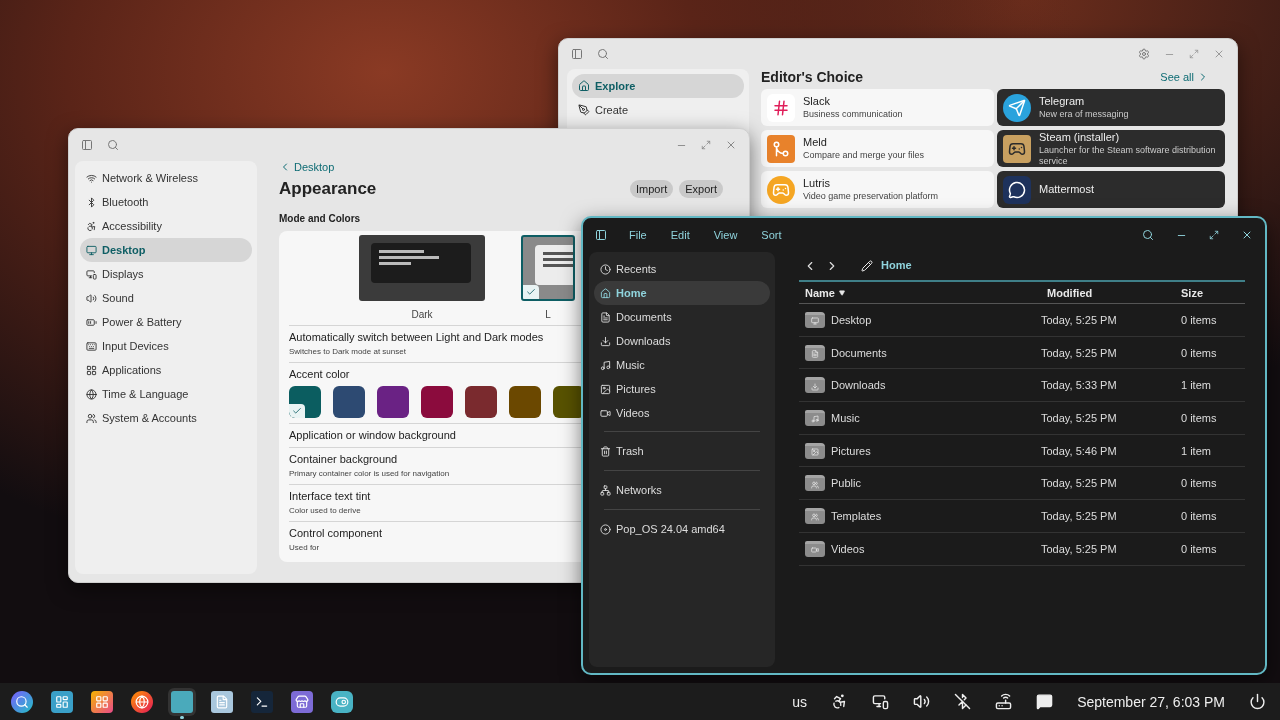  I want to click on sidebar-item: Bluetooth, so click(166, 202).